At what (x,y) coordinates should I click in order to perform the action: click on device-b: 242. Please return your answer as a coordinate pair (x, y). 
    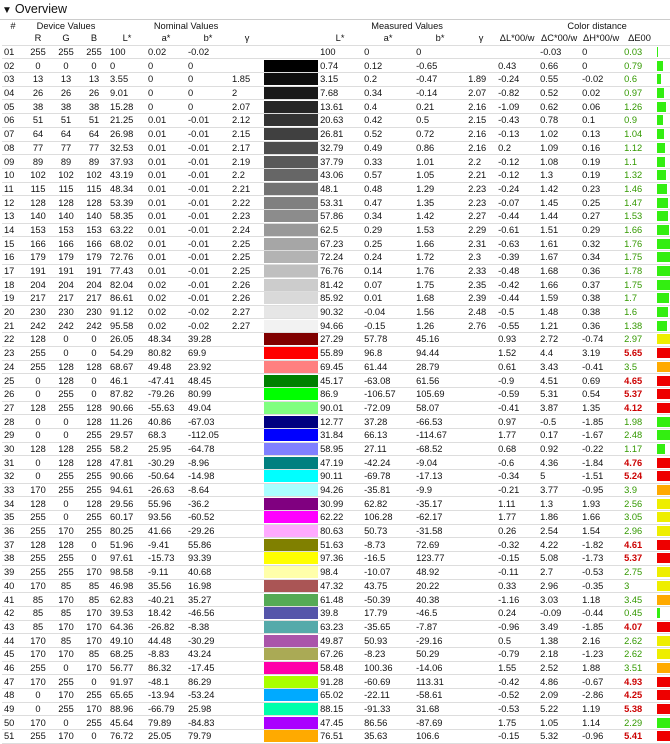
    Looking at the image, I should click on (94, 326).